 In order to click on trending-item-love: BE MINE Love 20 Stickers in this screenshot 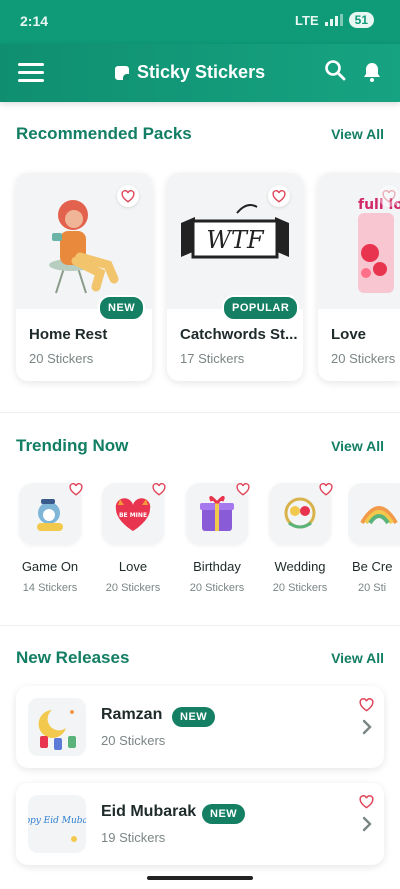, I will do `click(133, 538)`.